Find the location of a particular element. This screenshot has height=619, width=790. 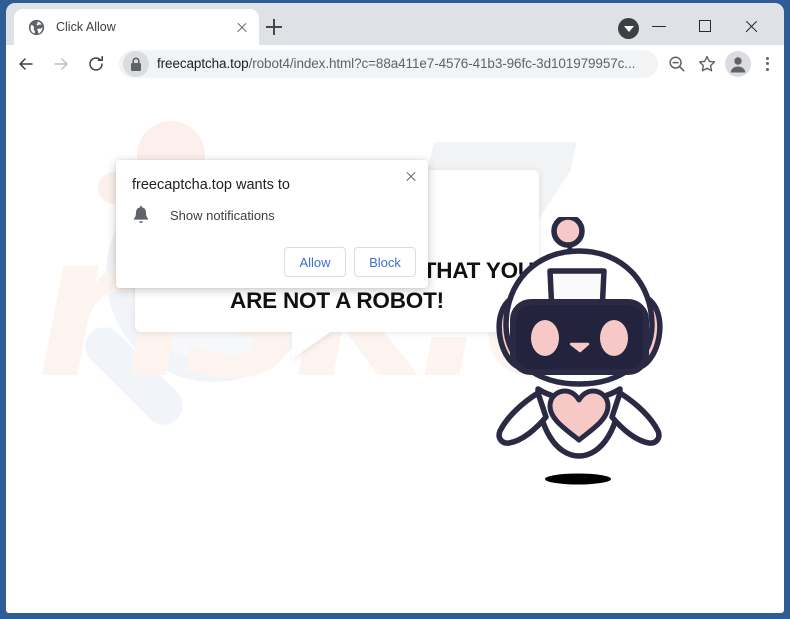

window-controls is located at coordinates (705, 26).